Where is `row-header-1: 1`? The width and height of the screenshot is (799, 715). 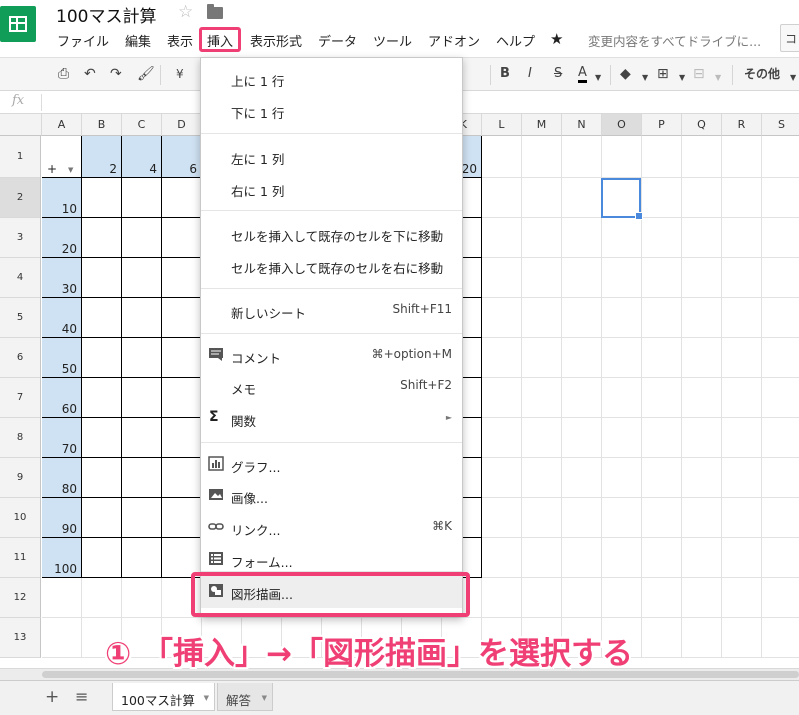 row-header-1: 1 is located at coordinates (20, 157).